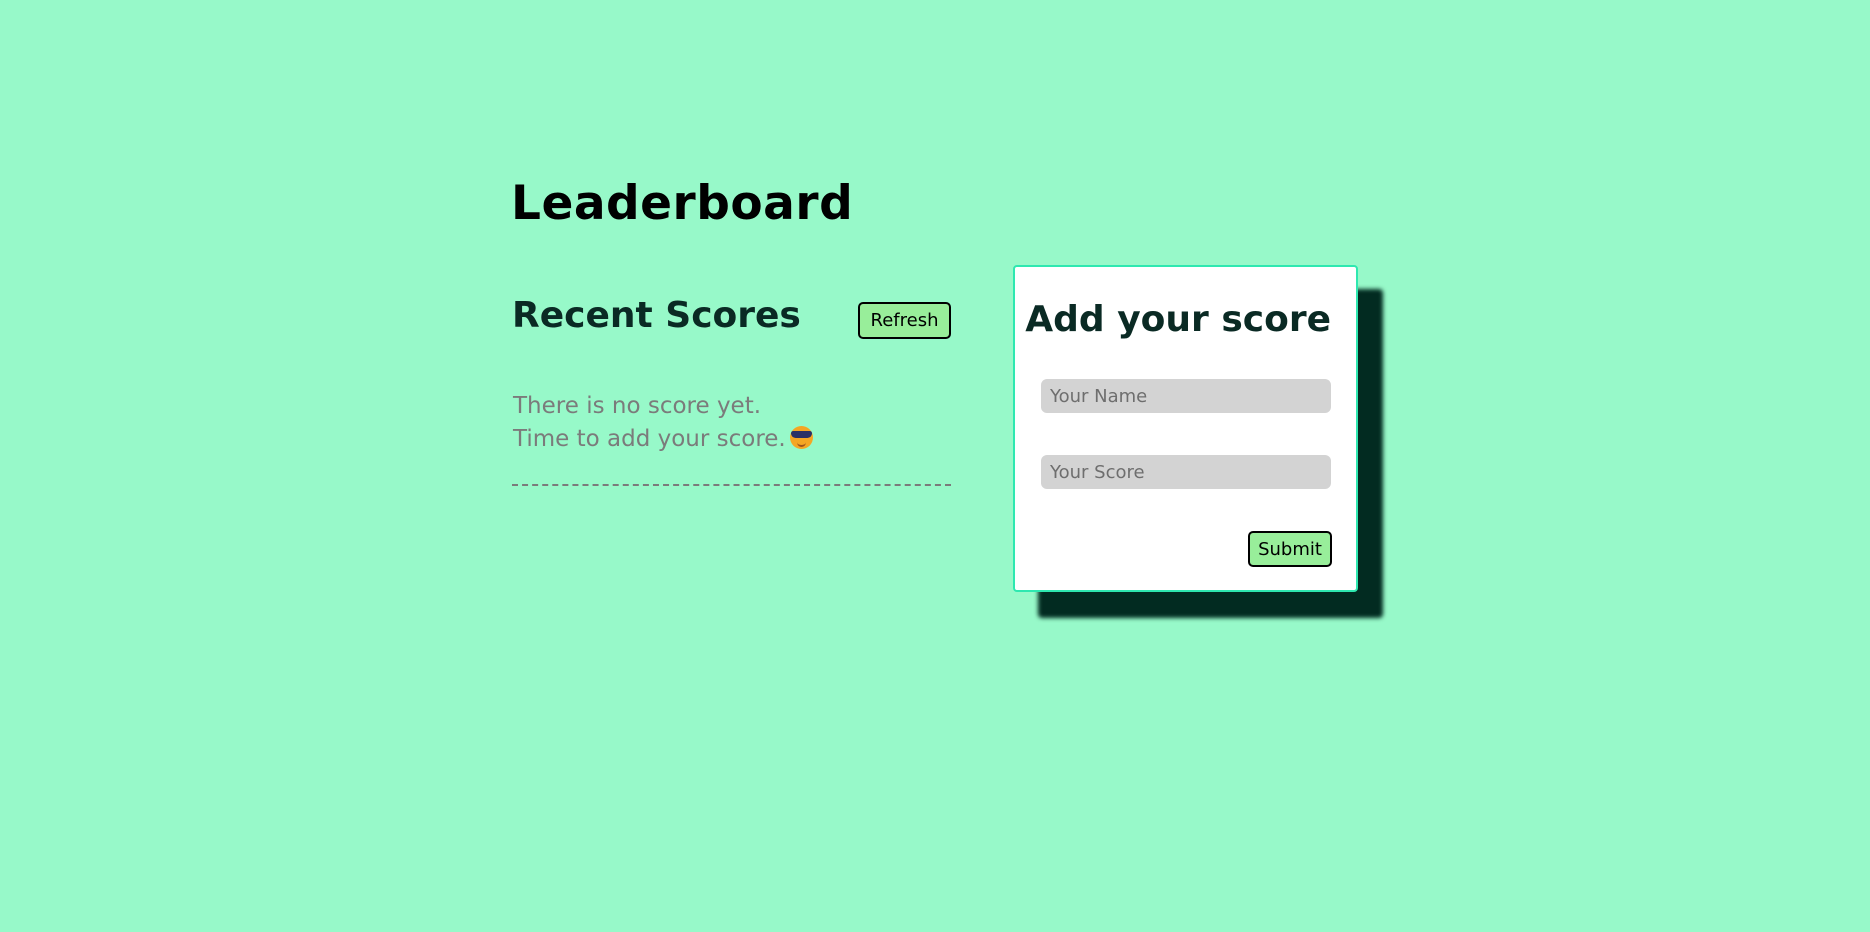 This screenshot has height=932, width=1870. Describe the element at coordinates (904, 320) in the screenshot. I see `refresh-button: Refresh` at that location.